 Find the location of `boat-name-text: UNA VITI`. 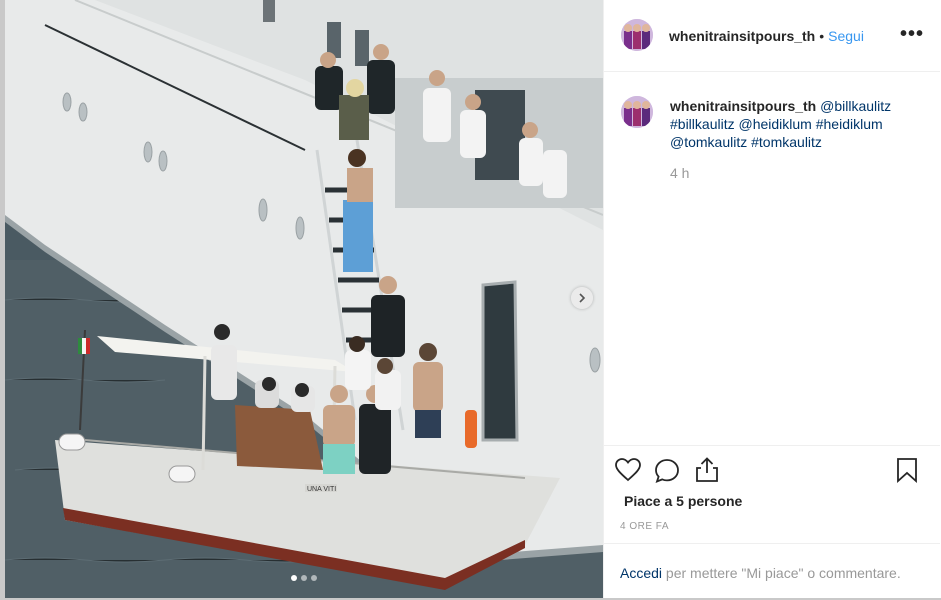

boat-name-text: UNA VITI is located at coordinates (321, 489).